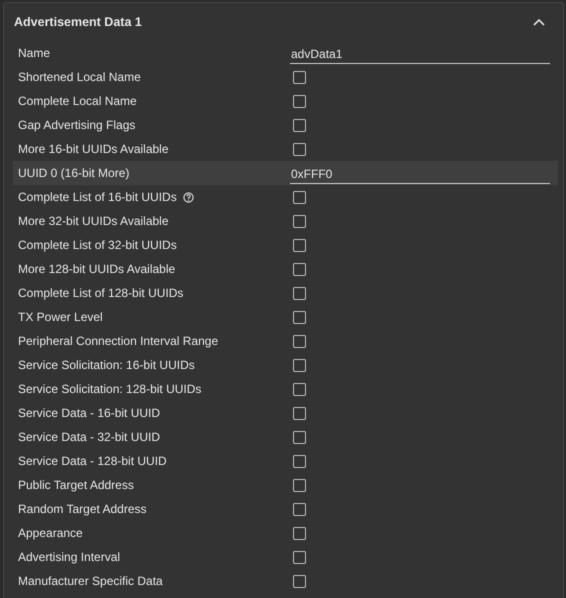 The width and height of the screenshot is (566, 598). What do you see at coordinates (110, 389) in the screenshot?
I see `setting-label: Service Solicitation: 128-bit UUIDs` at bounding box center [110, 389].